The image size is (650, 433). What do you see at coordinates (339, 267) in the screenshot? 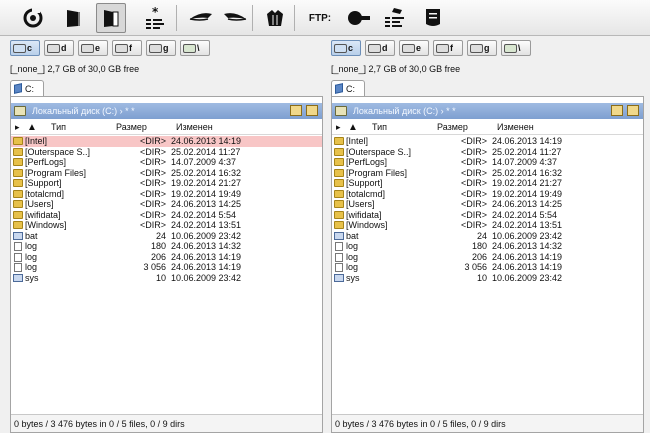
I see `file-icon` at bounding box center [339, 267].